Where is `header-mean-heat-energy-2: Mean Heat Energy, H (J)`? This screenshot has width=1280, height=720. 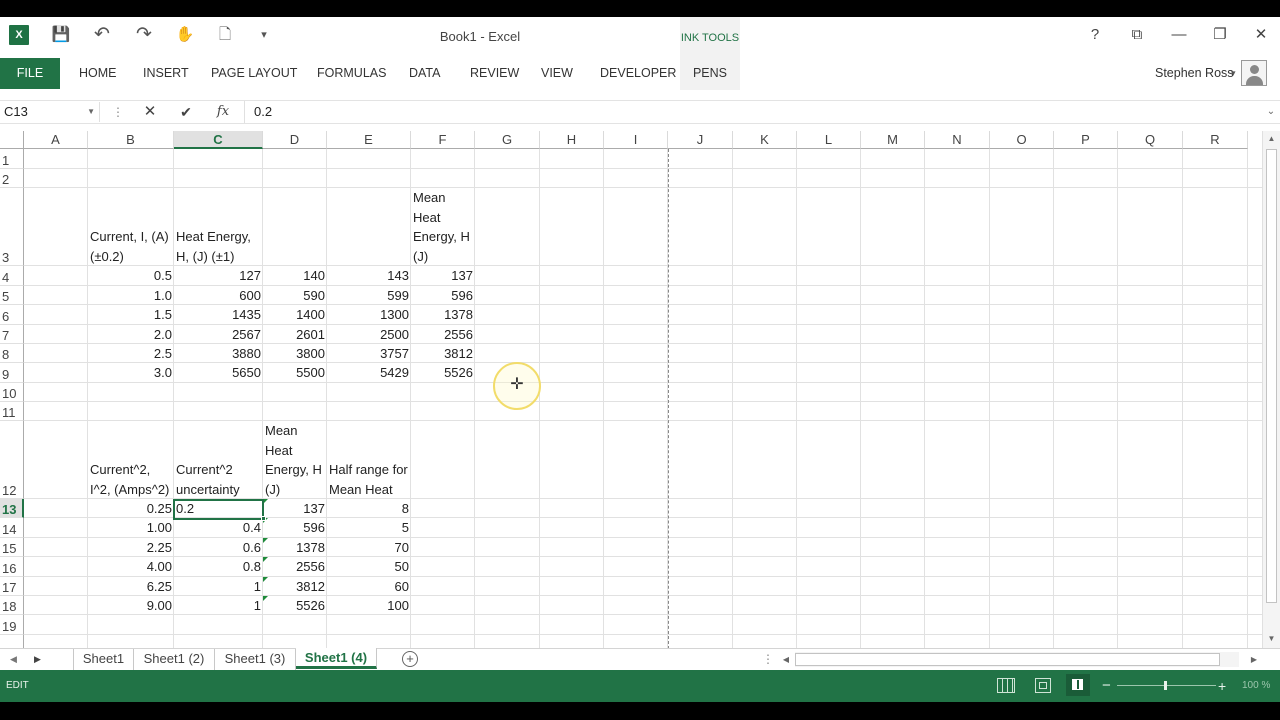 header-mean-heat-energy-2: Mean Heat Energy, H (J) is located at coordinates (295, 460).